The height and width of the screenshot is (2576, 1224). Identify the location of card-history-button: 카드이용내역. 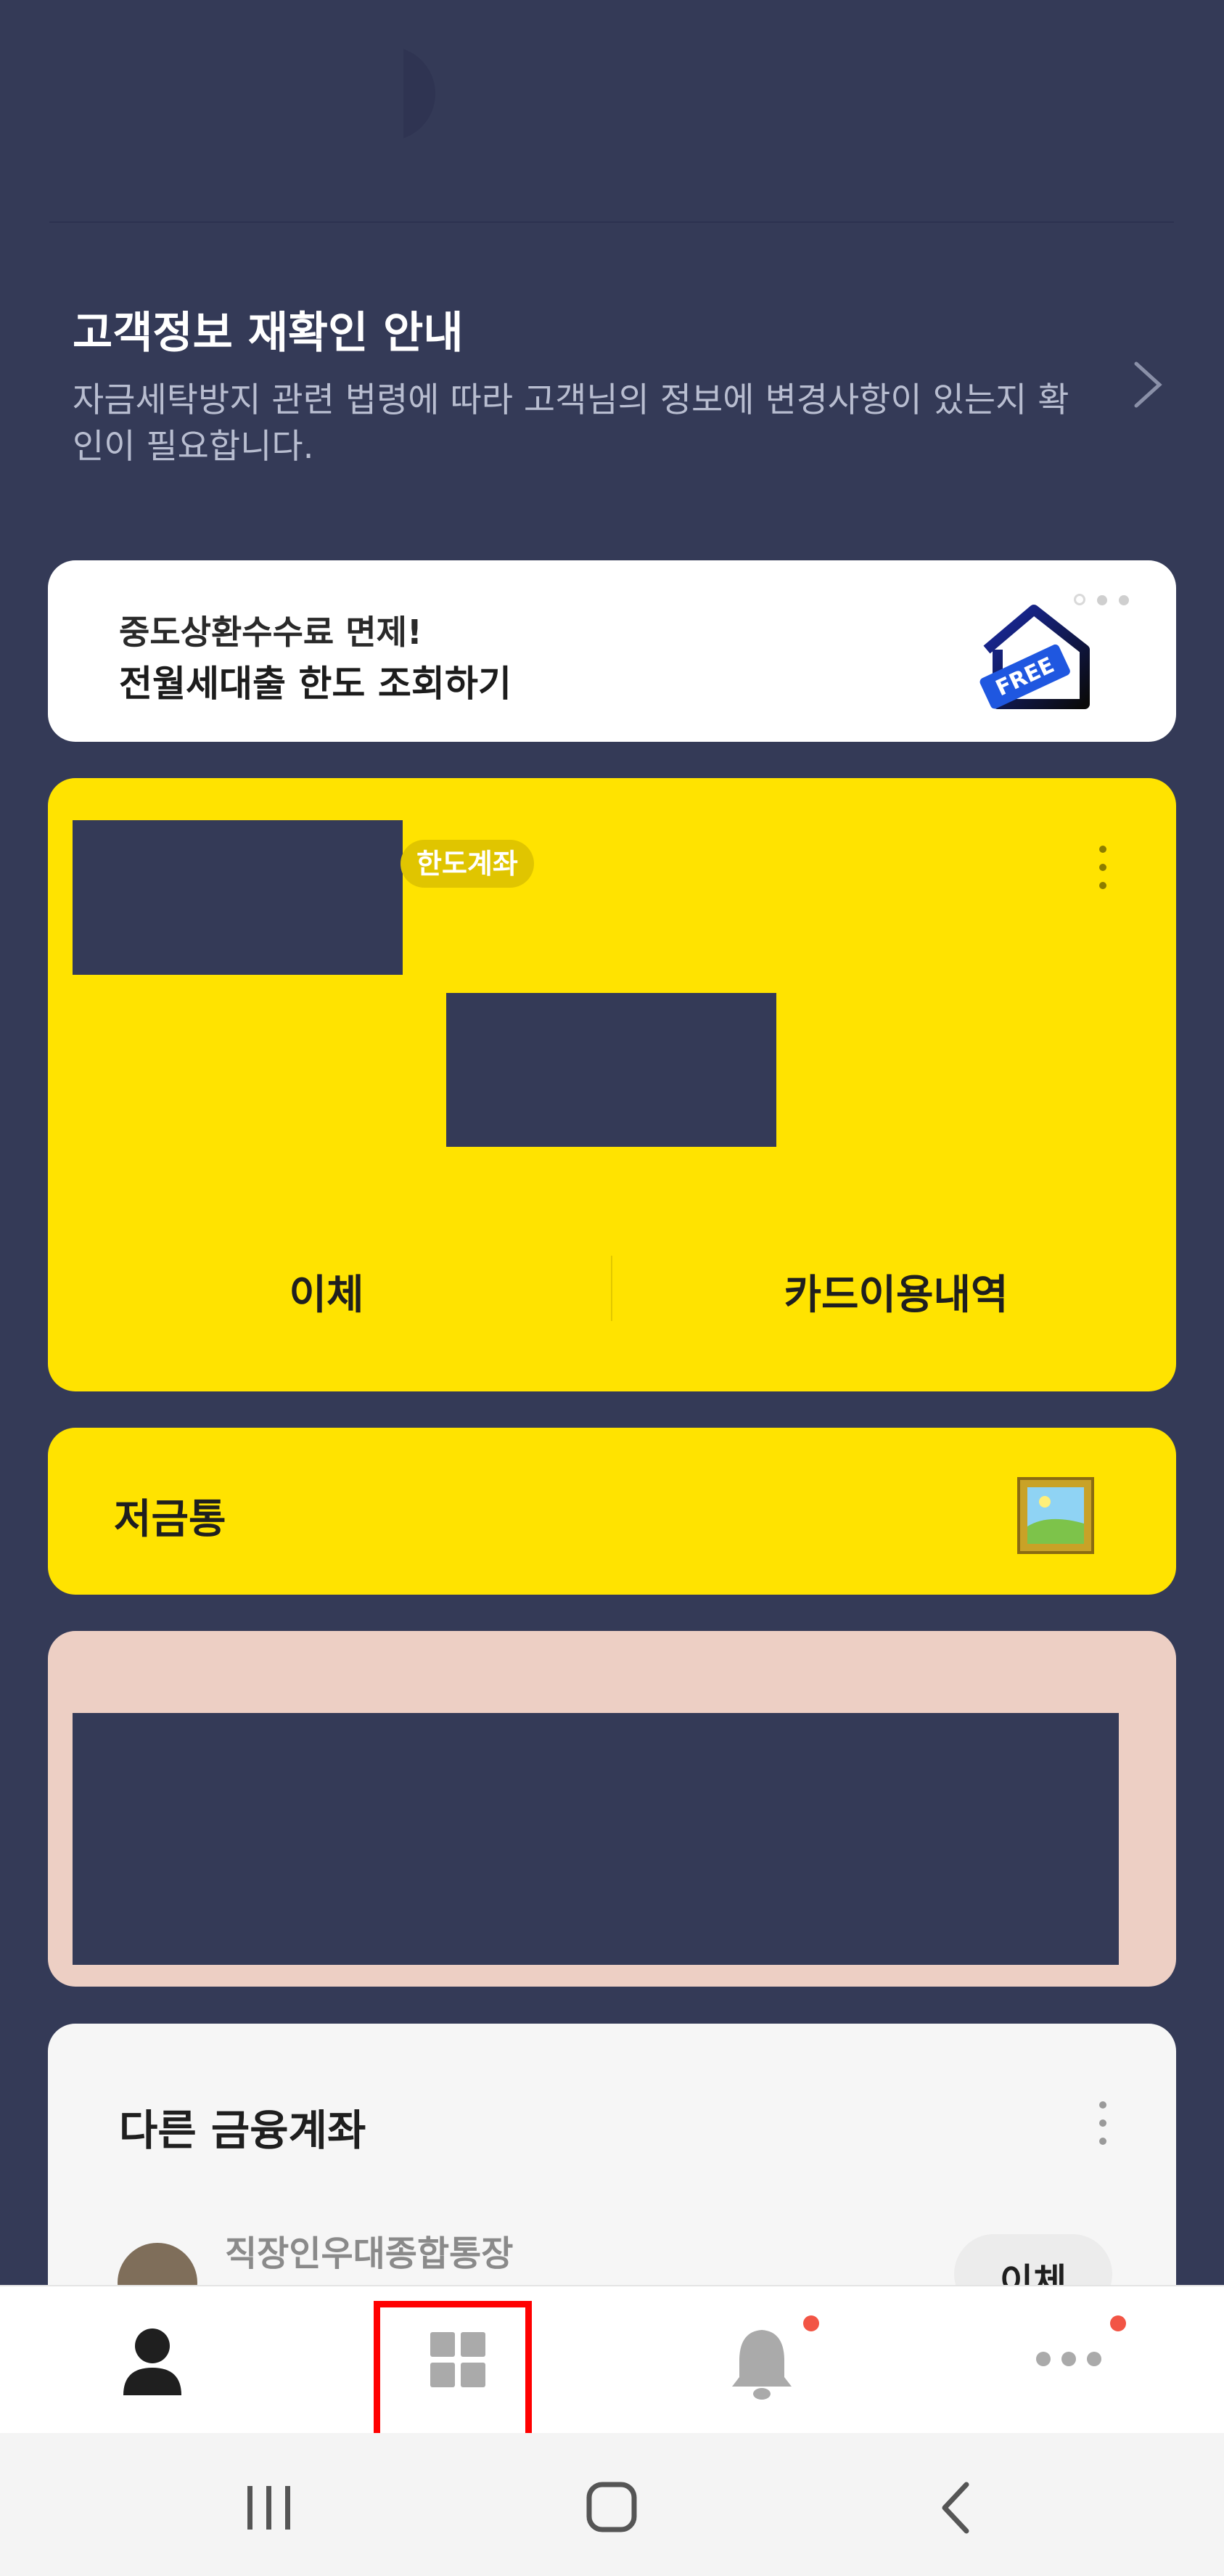
(896, 1291).